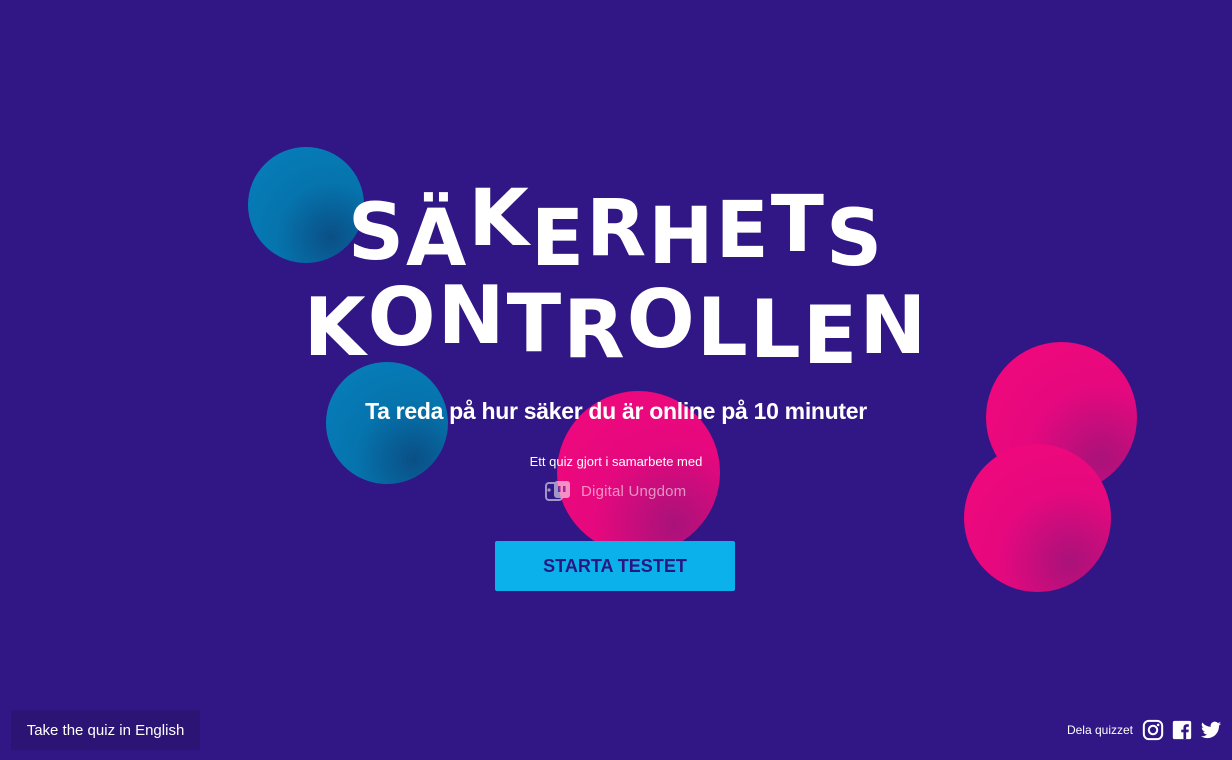 The image size is (1232, 760). I want to click on facebook-icon, so click(1182, 730).